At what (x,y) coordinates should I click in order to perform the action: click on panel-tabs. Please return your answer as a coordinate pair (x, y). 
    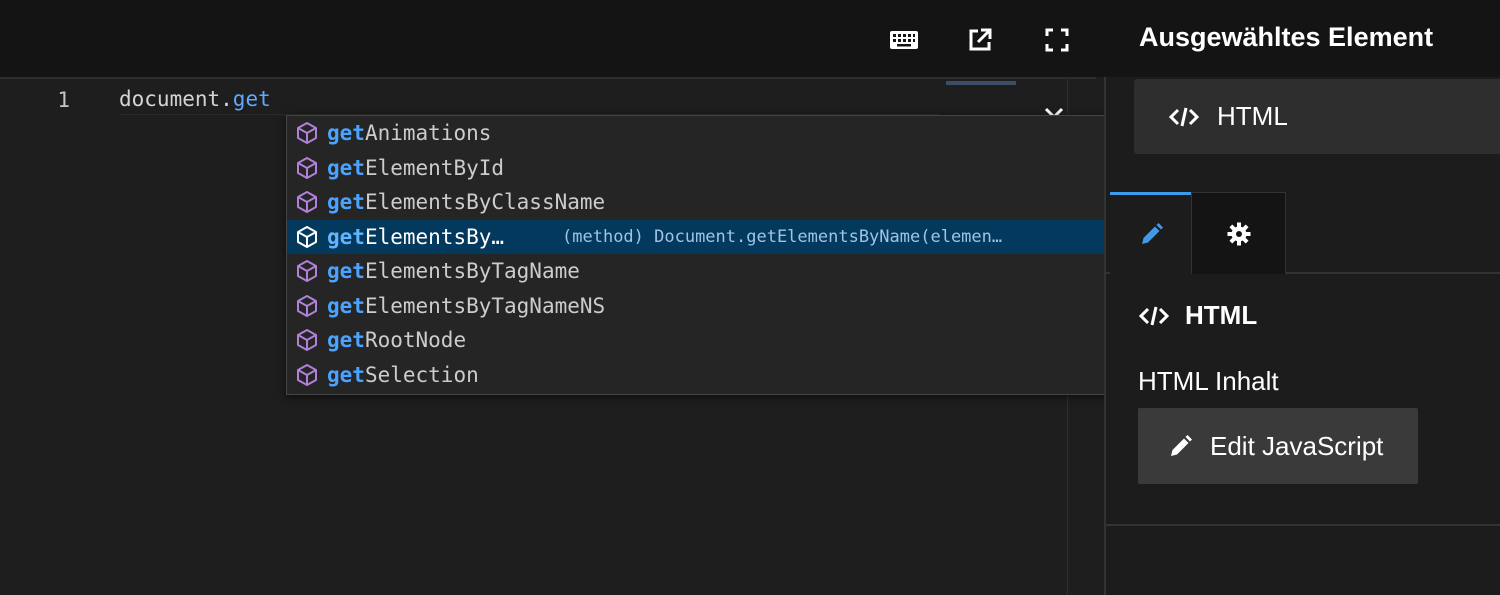
    Looking at the image, I should click on (1302, 233).